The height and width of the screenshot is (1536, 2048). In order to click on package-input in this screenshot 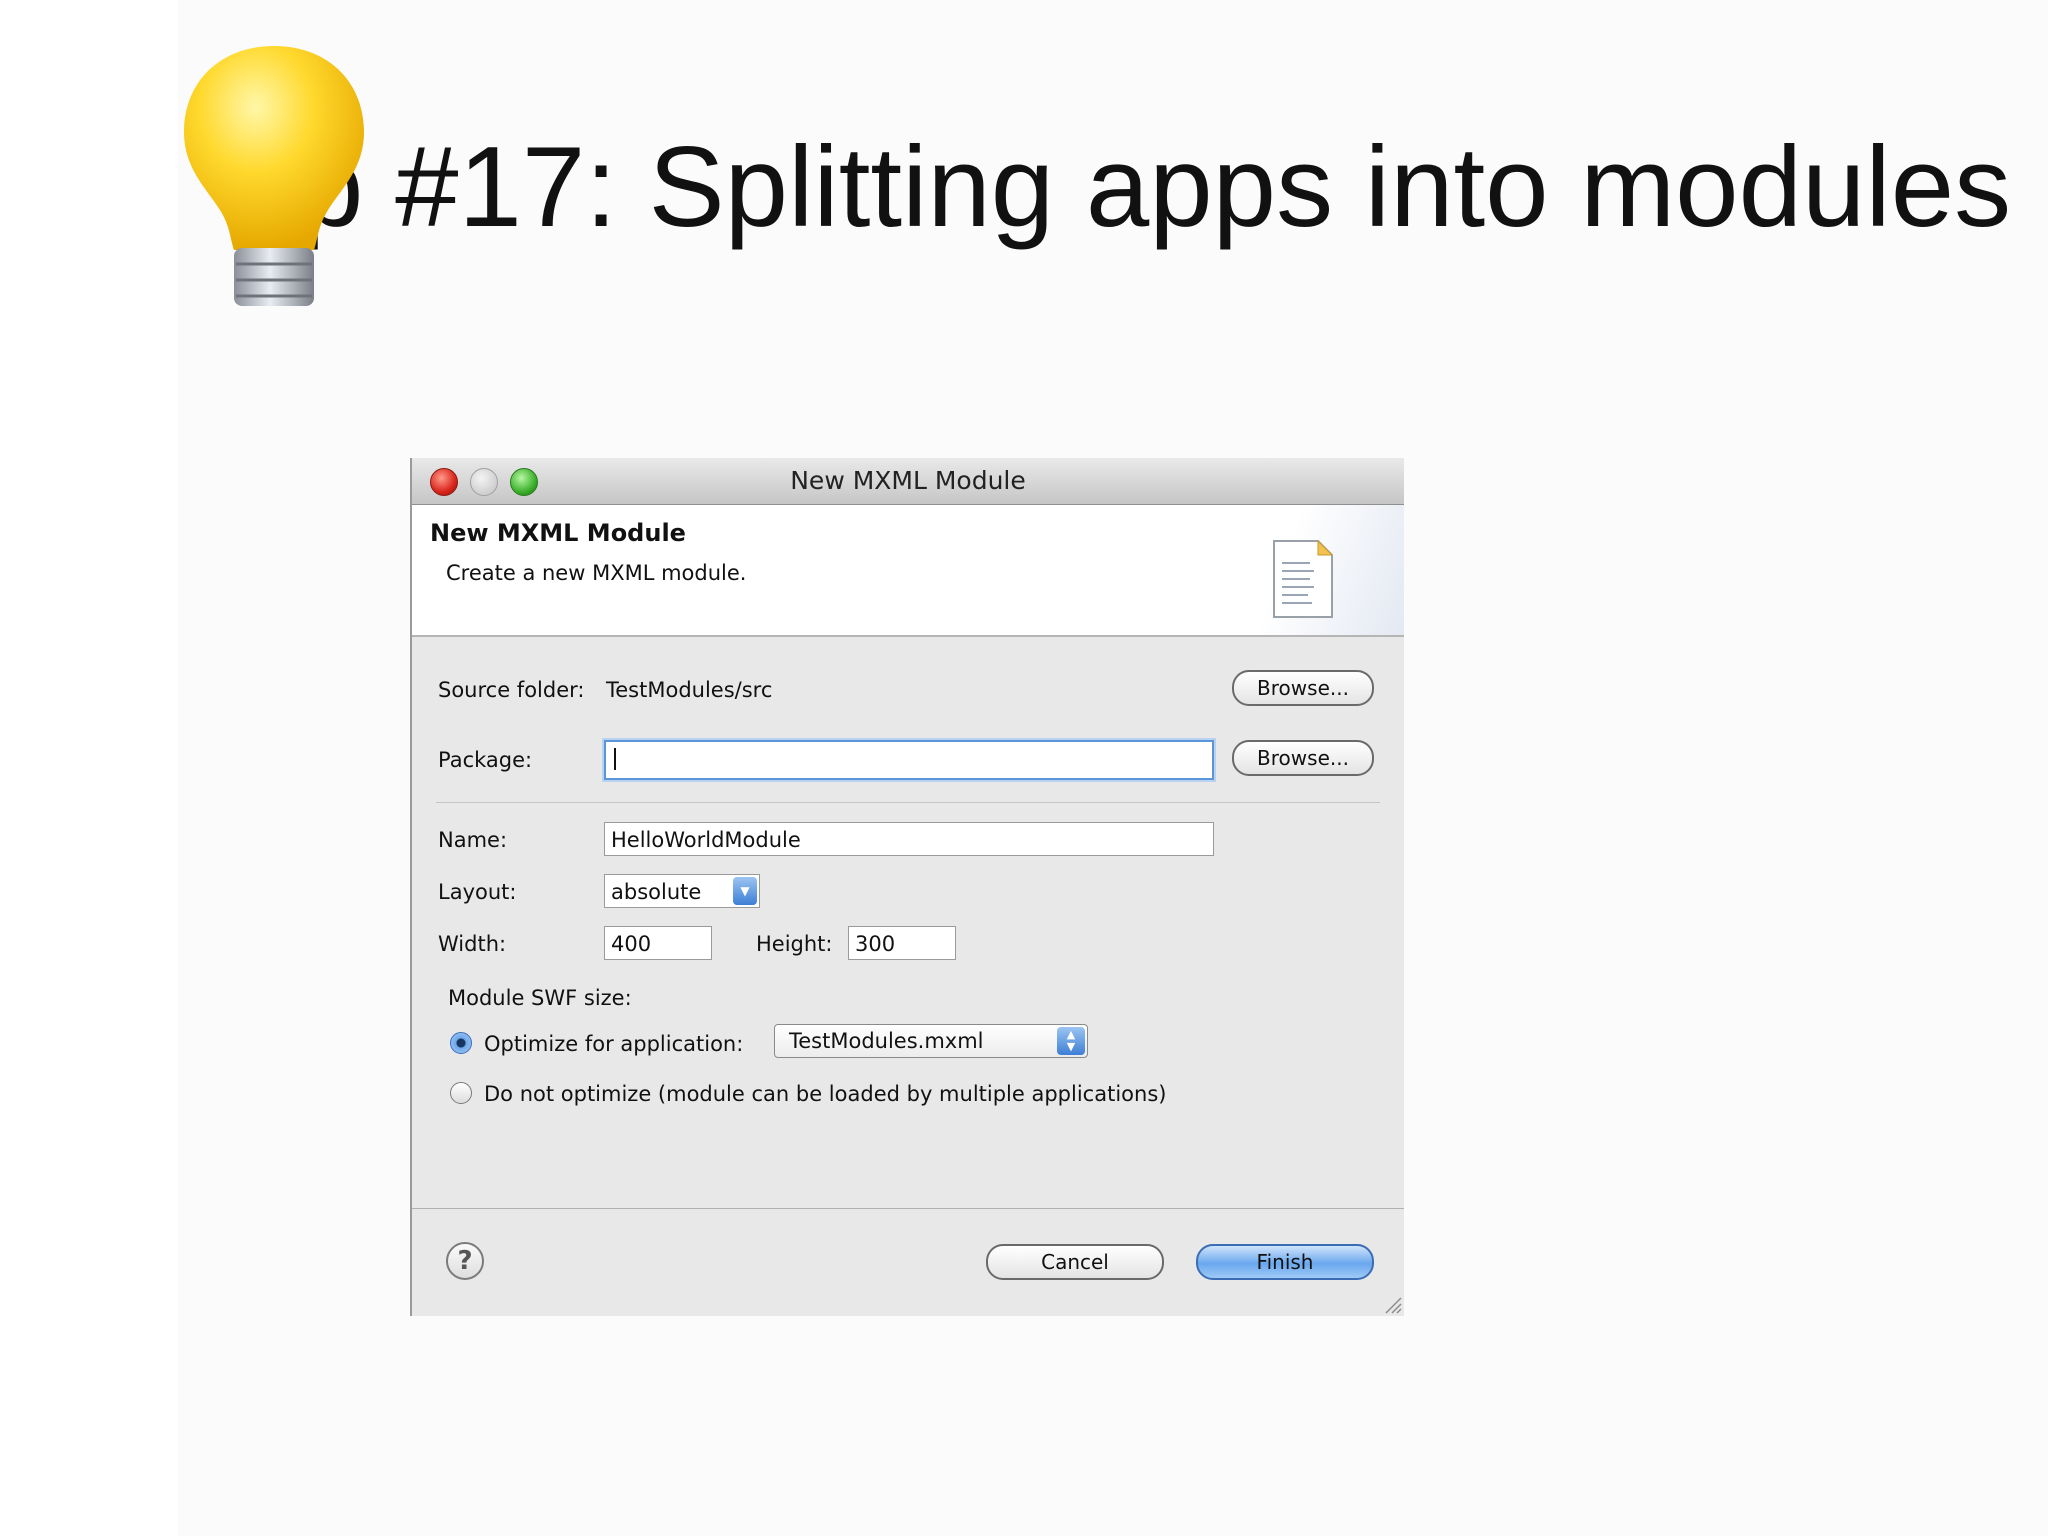, I will do `click(909, 760)`.